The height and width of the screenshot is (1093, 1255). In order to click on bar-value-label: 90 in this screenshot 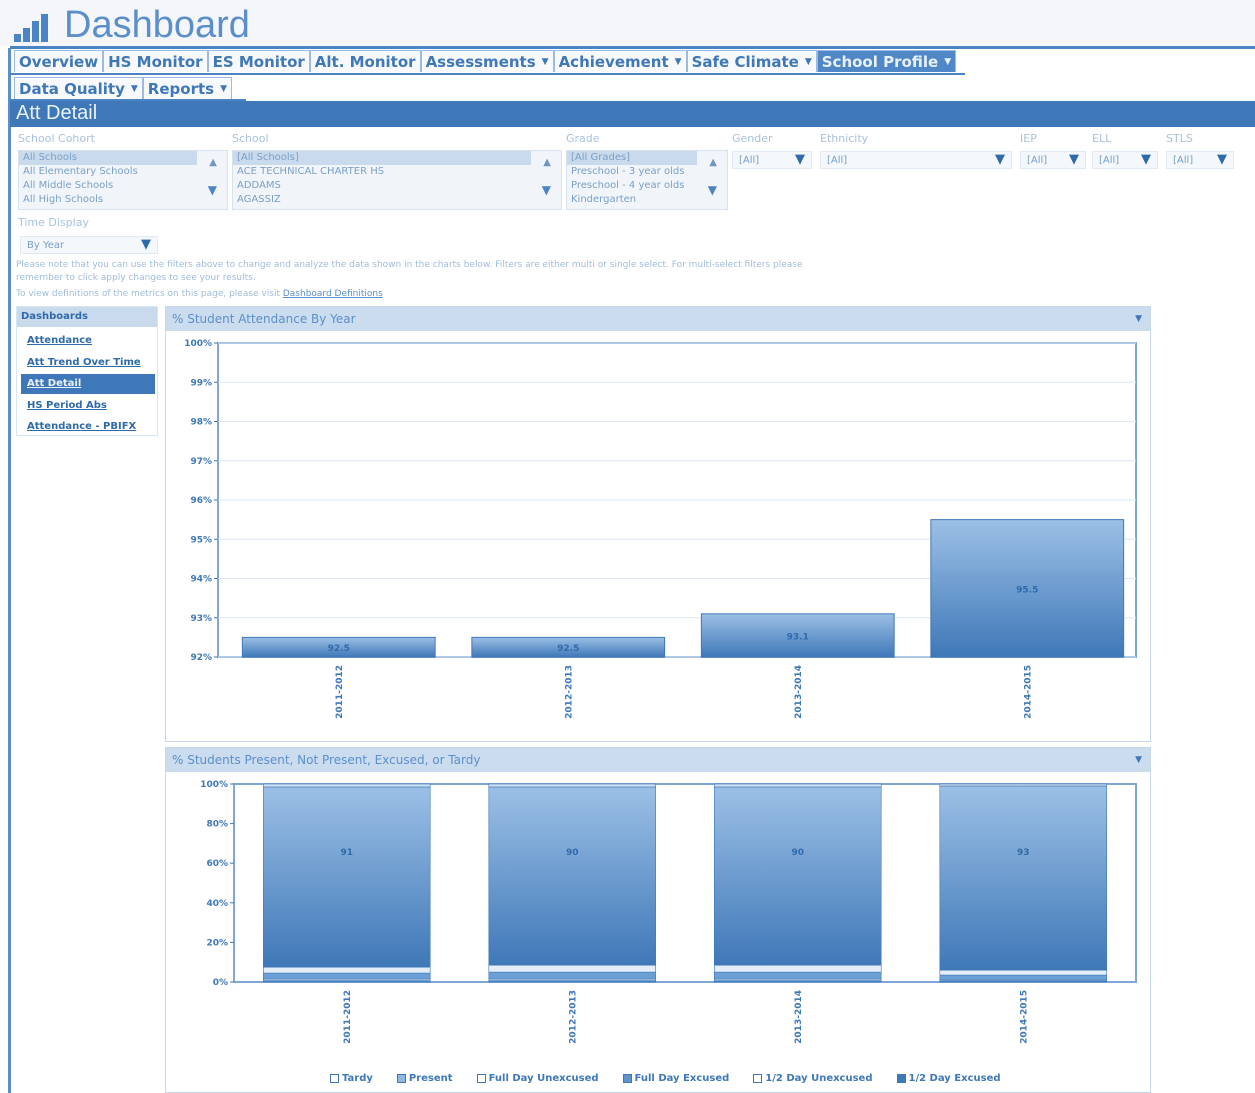, I will do `click(797, 853)`.